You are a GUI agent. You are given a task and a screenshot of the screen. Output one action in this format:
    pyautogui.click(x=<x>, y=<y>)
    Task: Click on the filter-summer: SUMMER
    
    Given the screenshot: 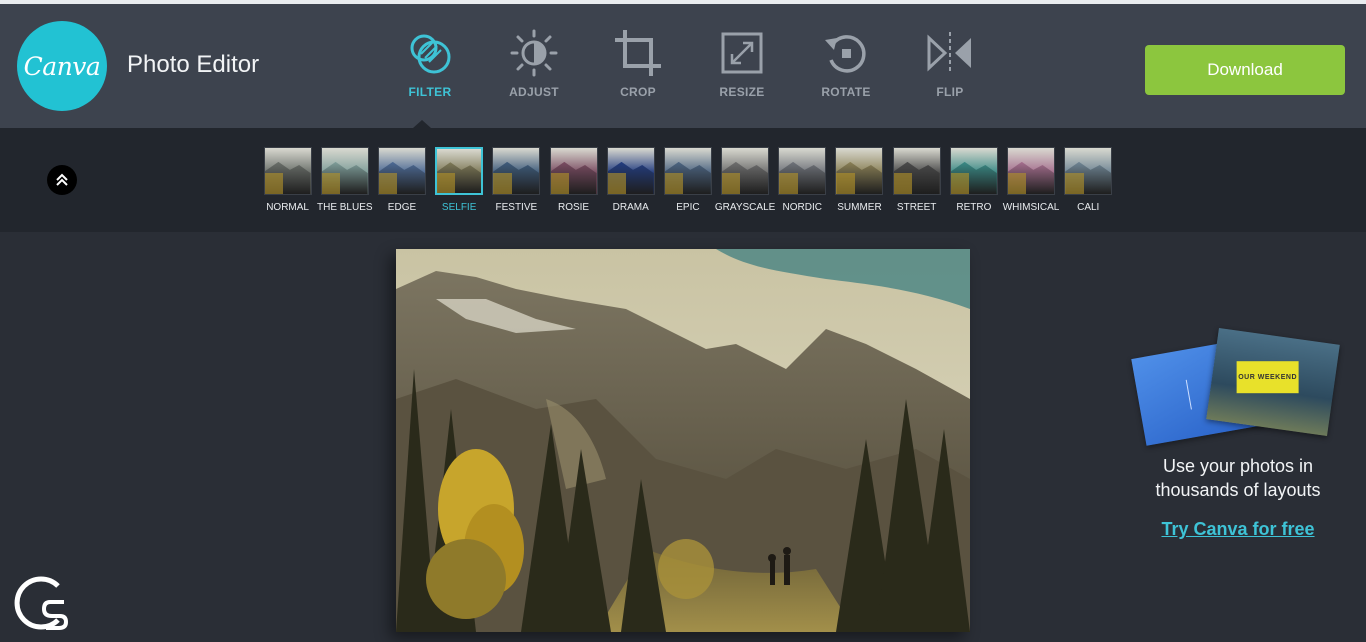 What is the action you would take?
    pyautogui.click(x=859, y=180)
    